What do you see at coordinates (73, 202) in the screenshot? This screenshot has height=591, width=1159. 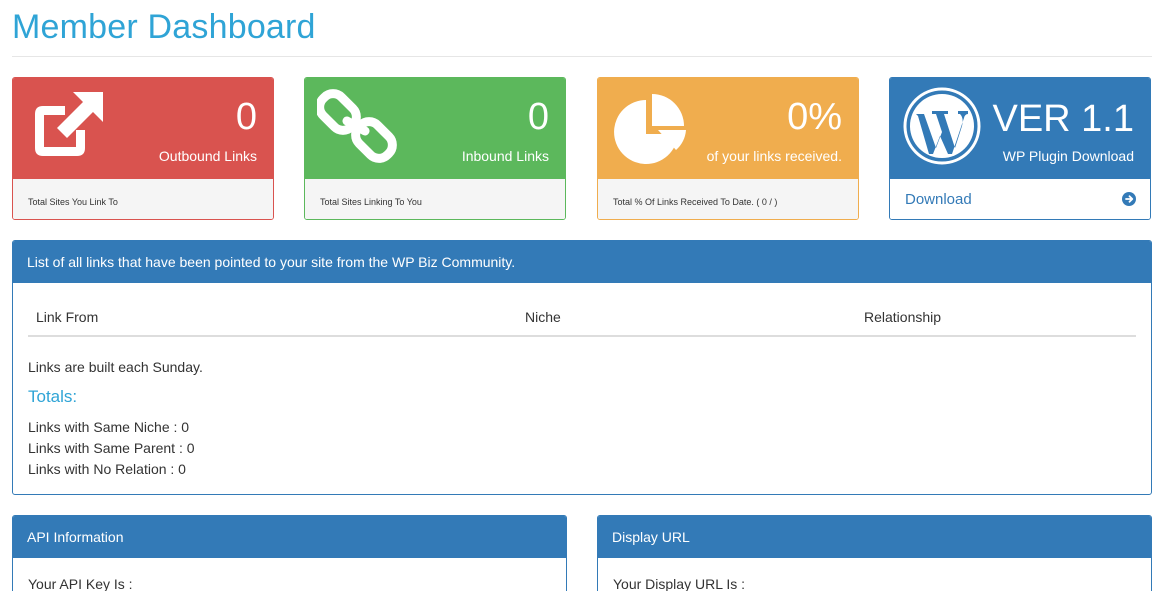 I see `outbound-footer: Total Sites You Link To` at bounding box center [73, 202].